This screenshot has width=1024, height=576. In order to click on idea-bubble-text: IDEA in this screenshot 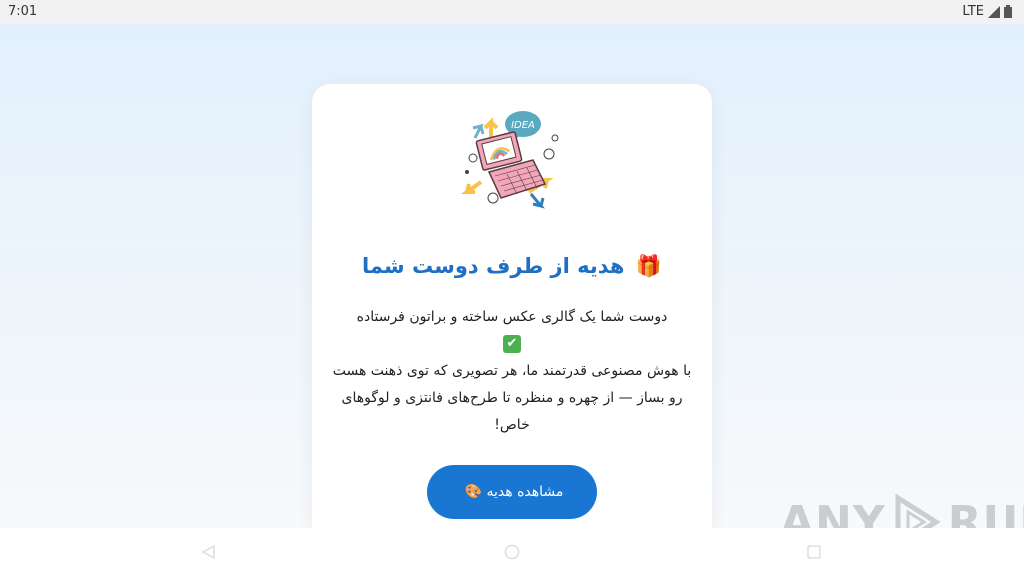, I will do `click(523, 125)`.